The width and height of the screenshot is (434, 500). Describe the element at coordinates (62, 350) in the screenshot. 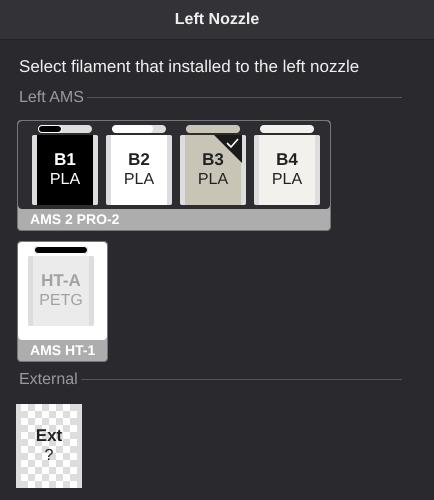

I see `ams-name: AMS HT-1` at that location.